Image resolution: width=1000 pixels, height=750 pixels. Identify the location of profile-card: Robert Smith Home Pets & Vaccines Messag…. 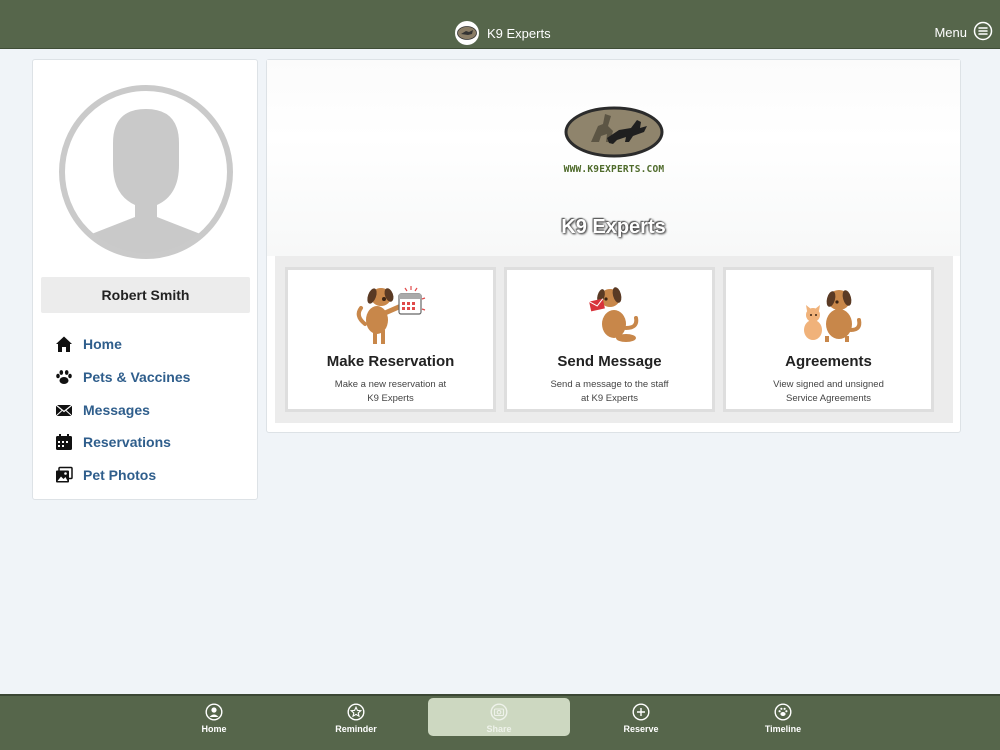
(145, 279).